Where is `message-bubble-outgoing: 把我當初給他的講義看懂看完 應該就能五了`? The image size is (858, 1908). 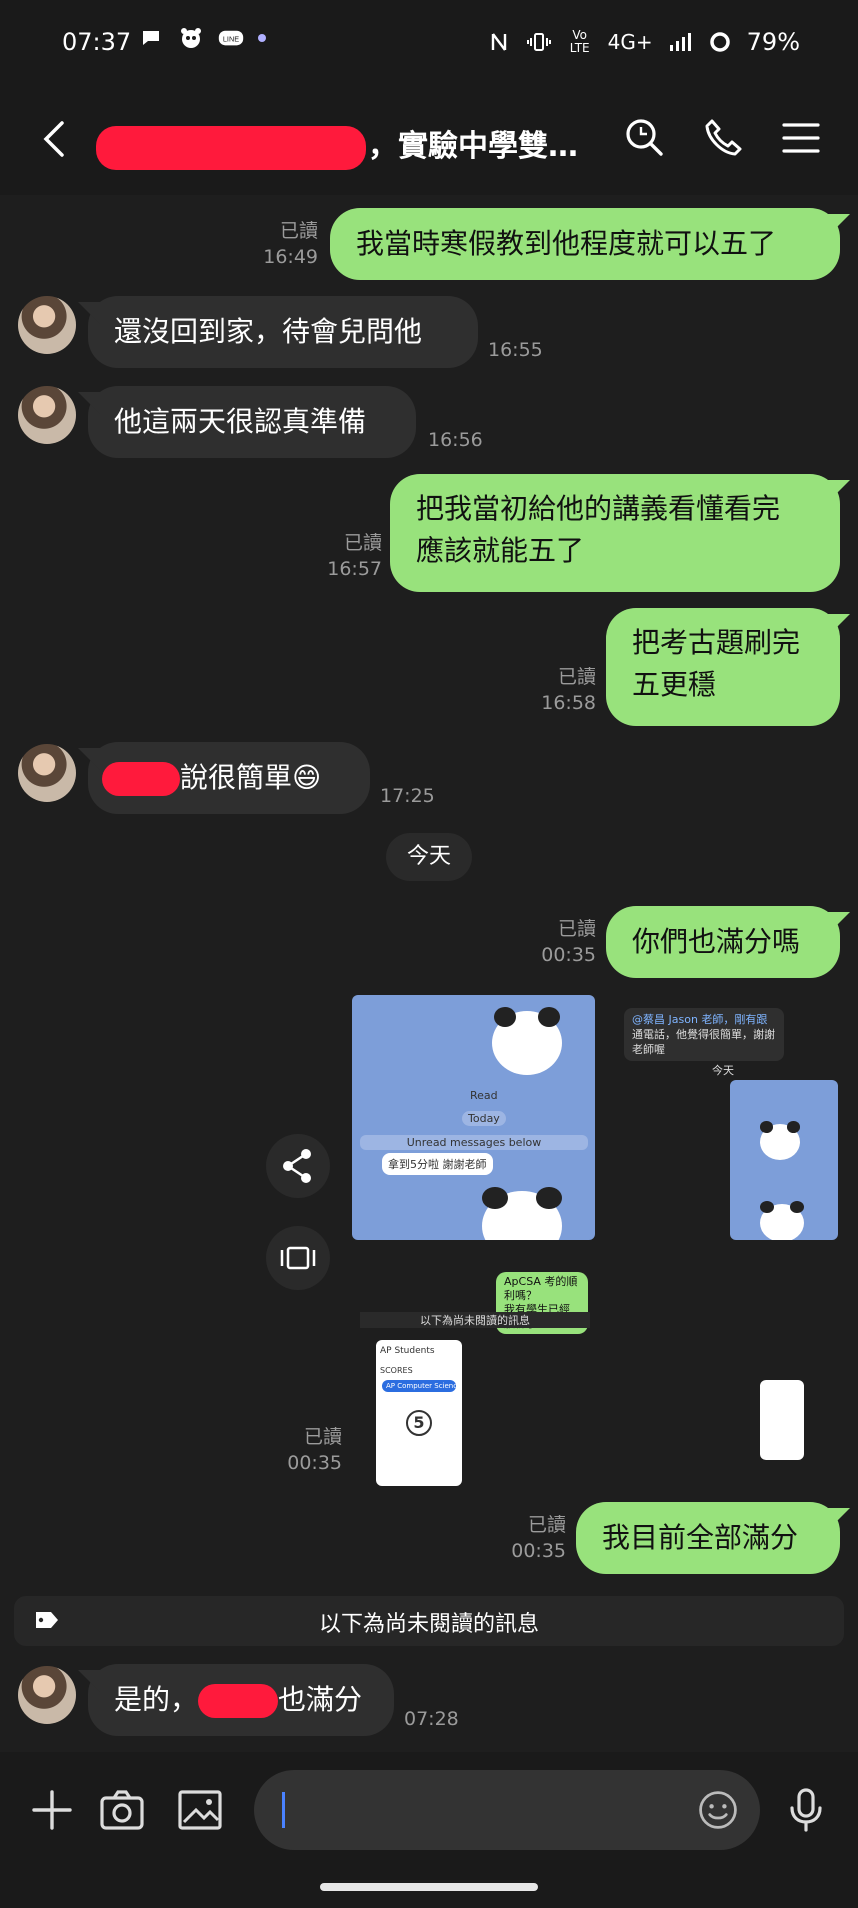
message-bubble-outgoing: 把我當初給他的講義看懂看完 應該就能五了 is located at coordinates (615, 533).